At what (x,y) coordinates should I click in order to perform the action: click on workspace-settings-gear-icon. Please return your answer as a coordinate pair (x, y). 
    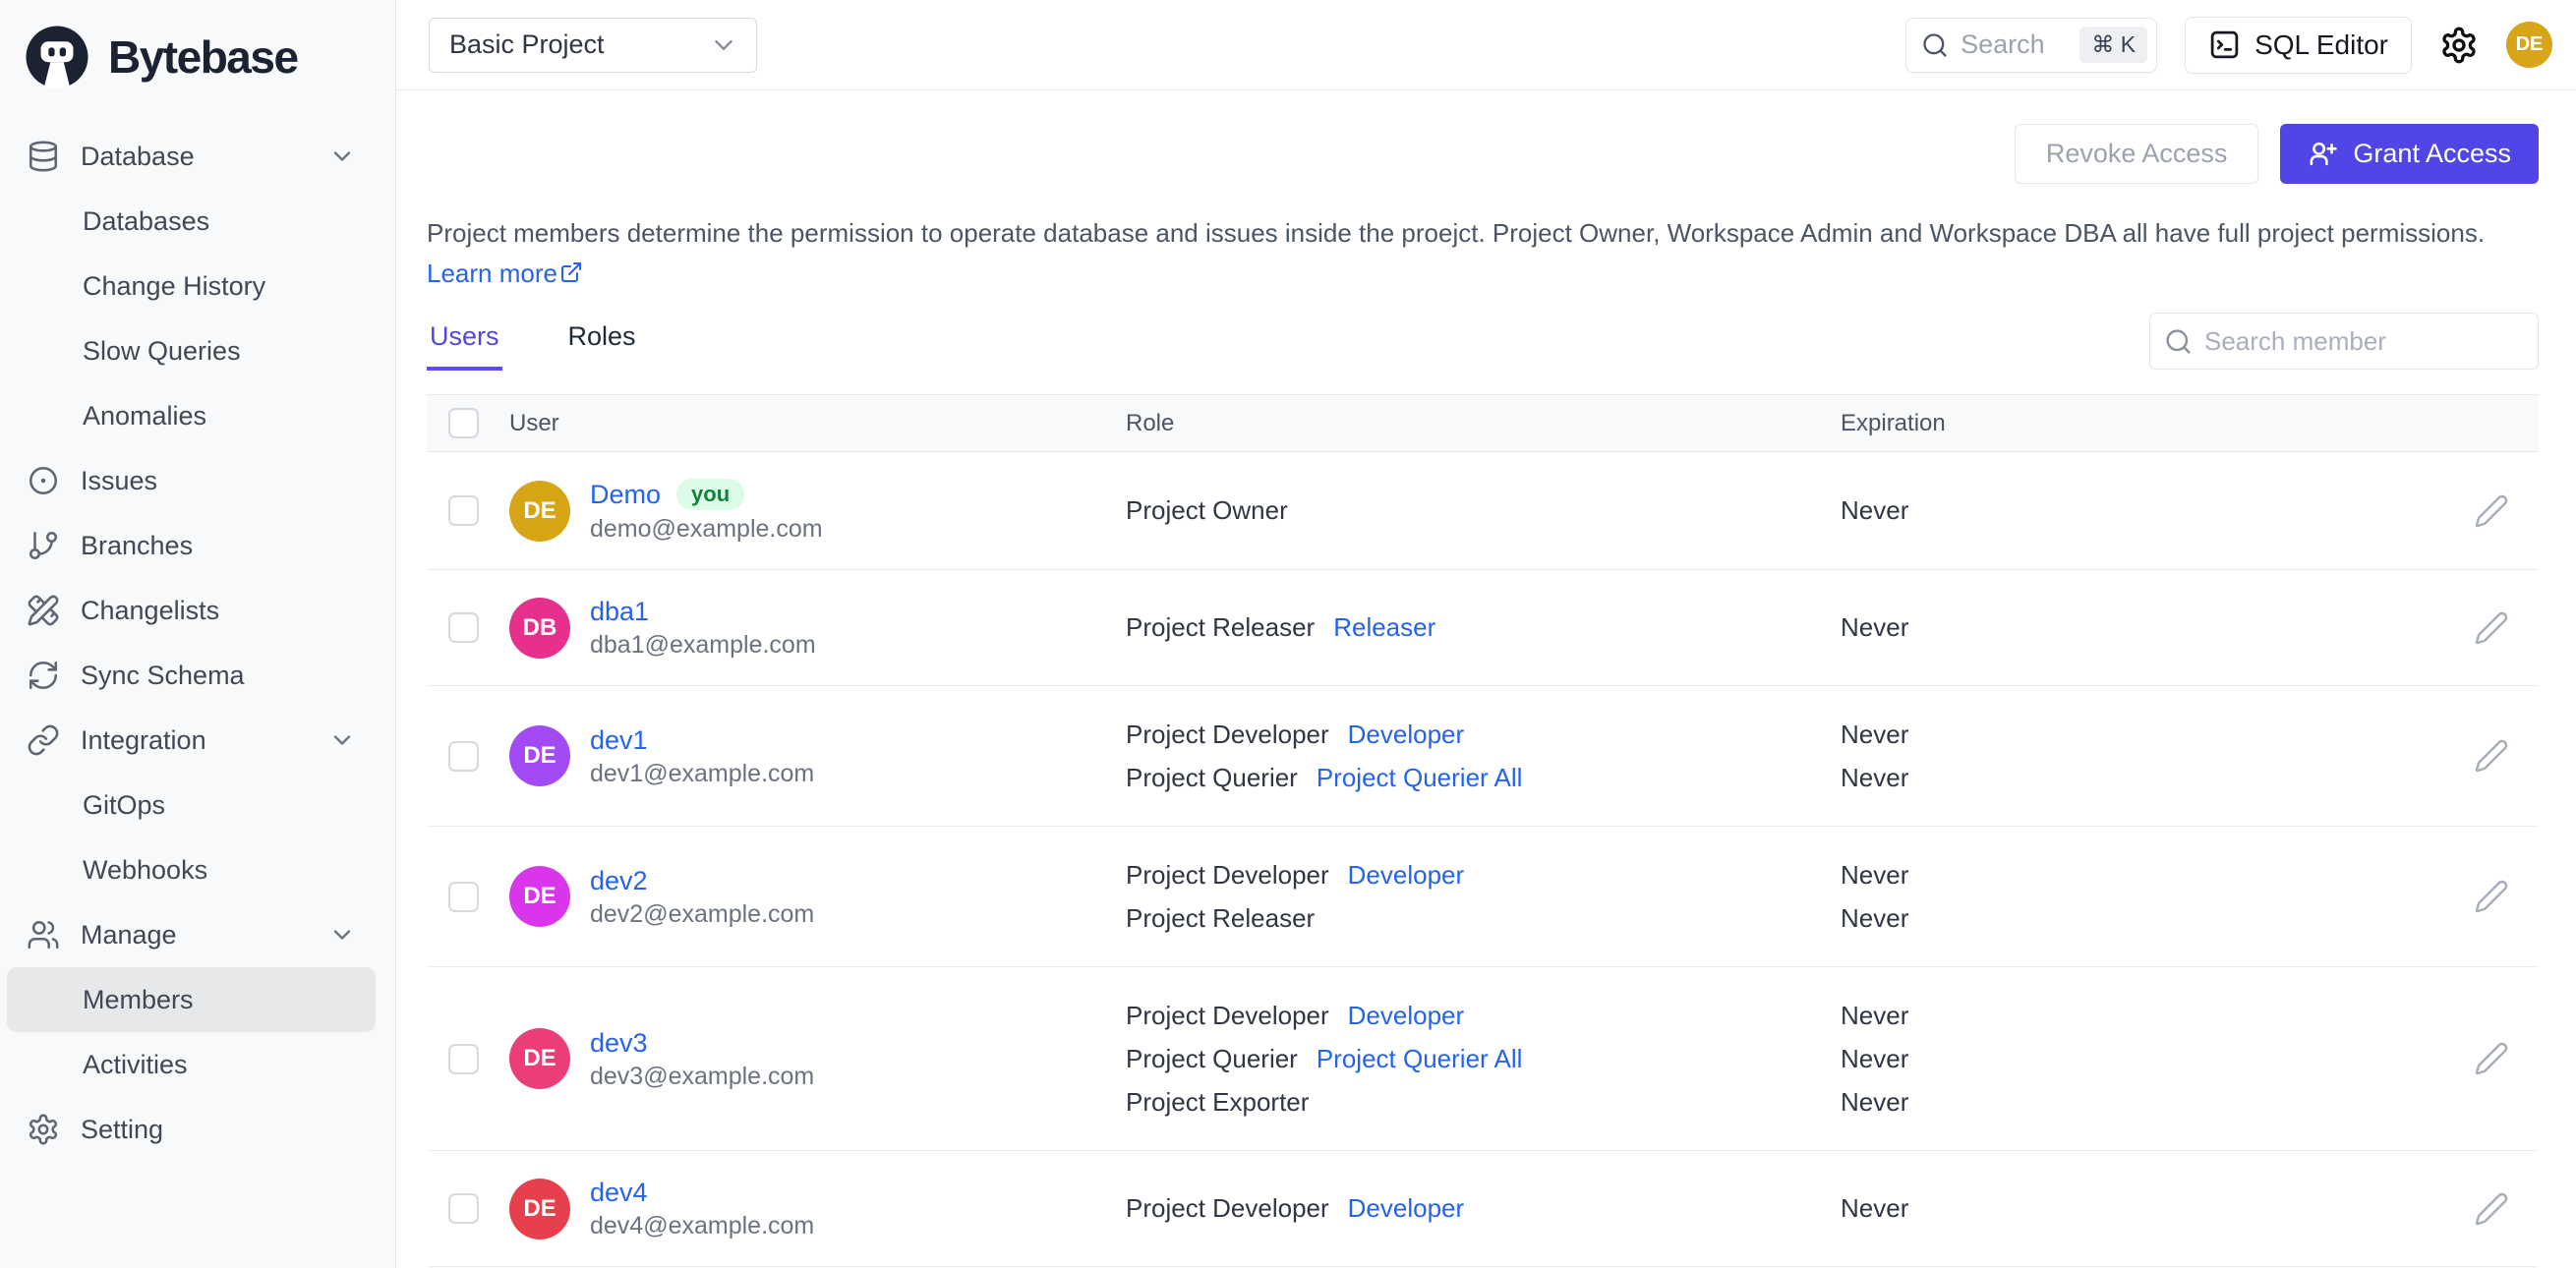
    Looking at the image, I should click on (2459, 45).